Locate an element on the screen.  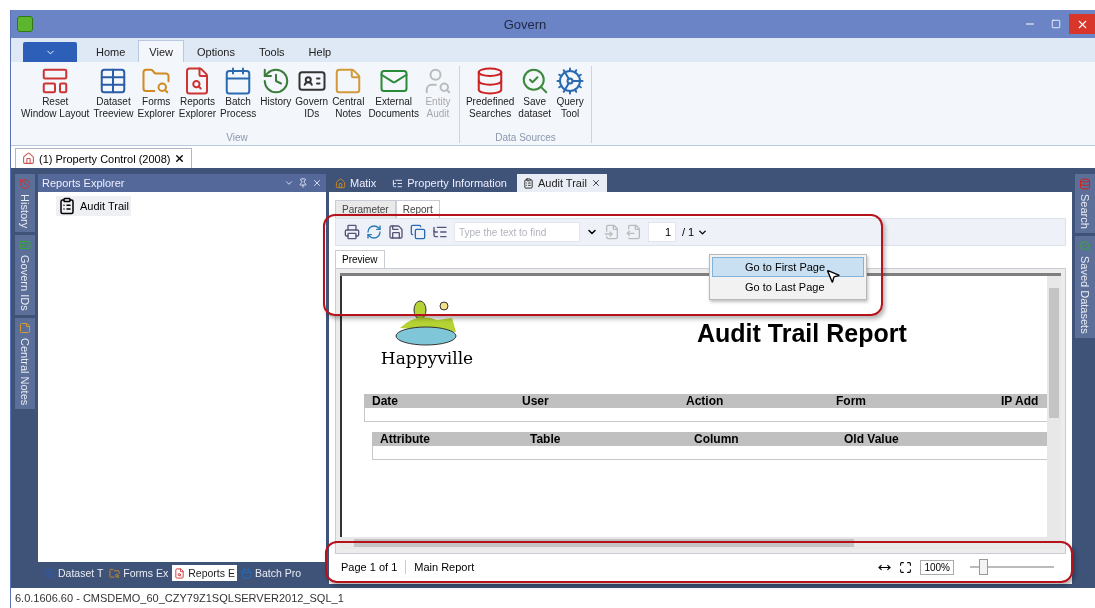
pin-icon is located at coordinates (303, 183).